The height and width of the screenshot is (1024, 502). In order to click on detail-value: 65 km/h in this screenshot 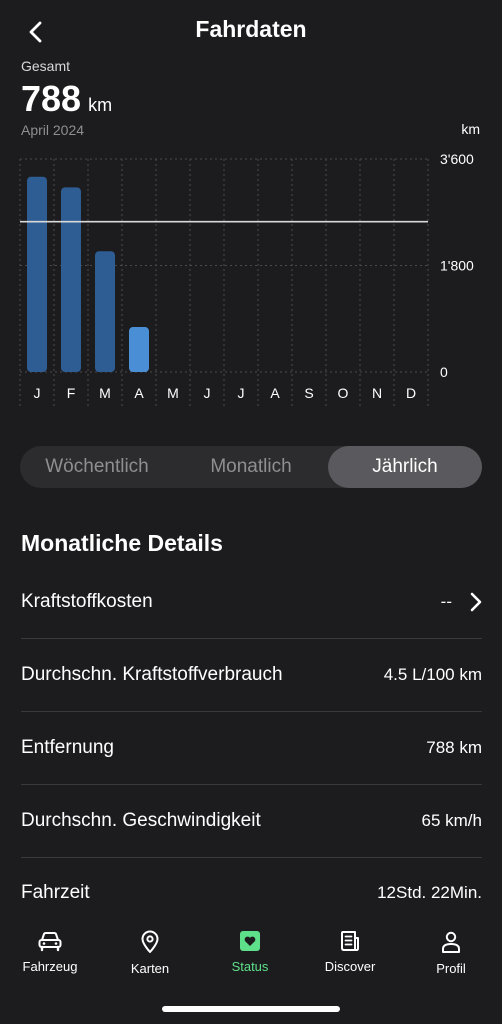, I will do `click(451, 820)`.